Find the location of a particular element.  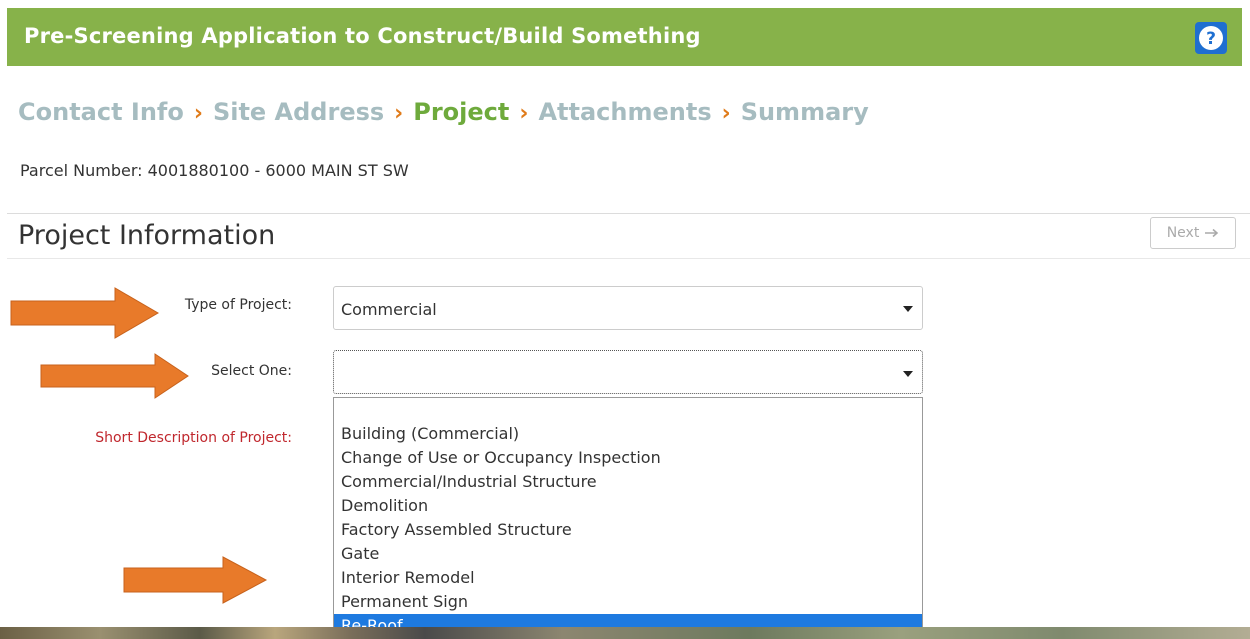

breadcrumb-attachments: Attachments is located at coordinates (624, 112).